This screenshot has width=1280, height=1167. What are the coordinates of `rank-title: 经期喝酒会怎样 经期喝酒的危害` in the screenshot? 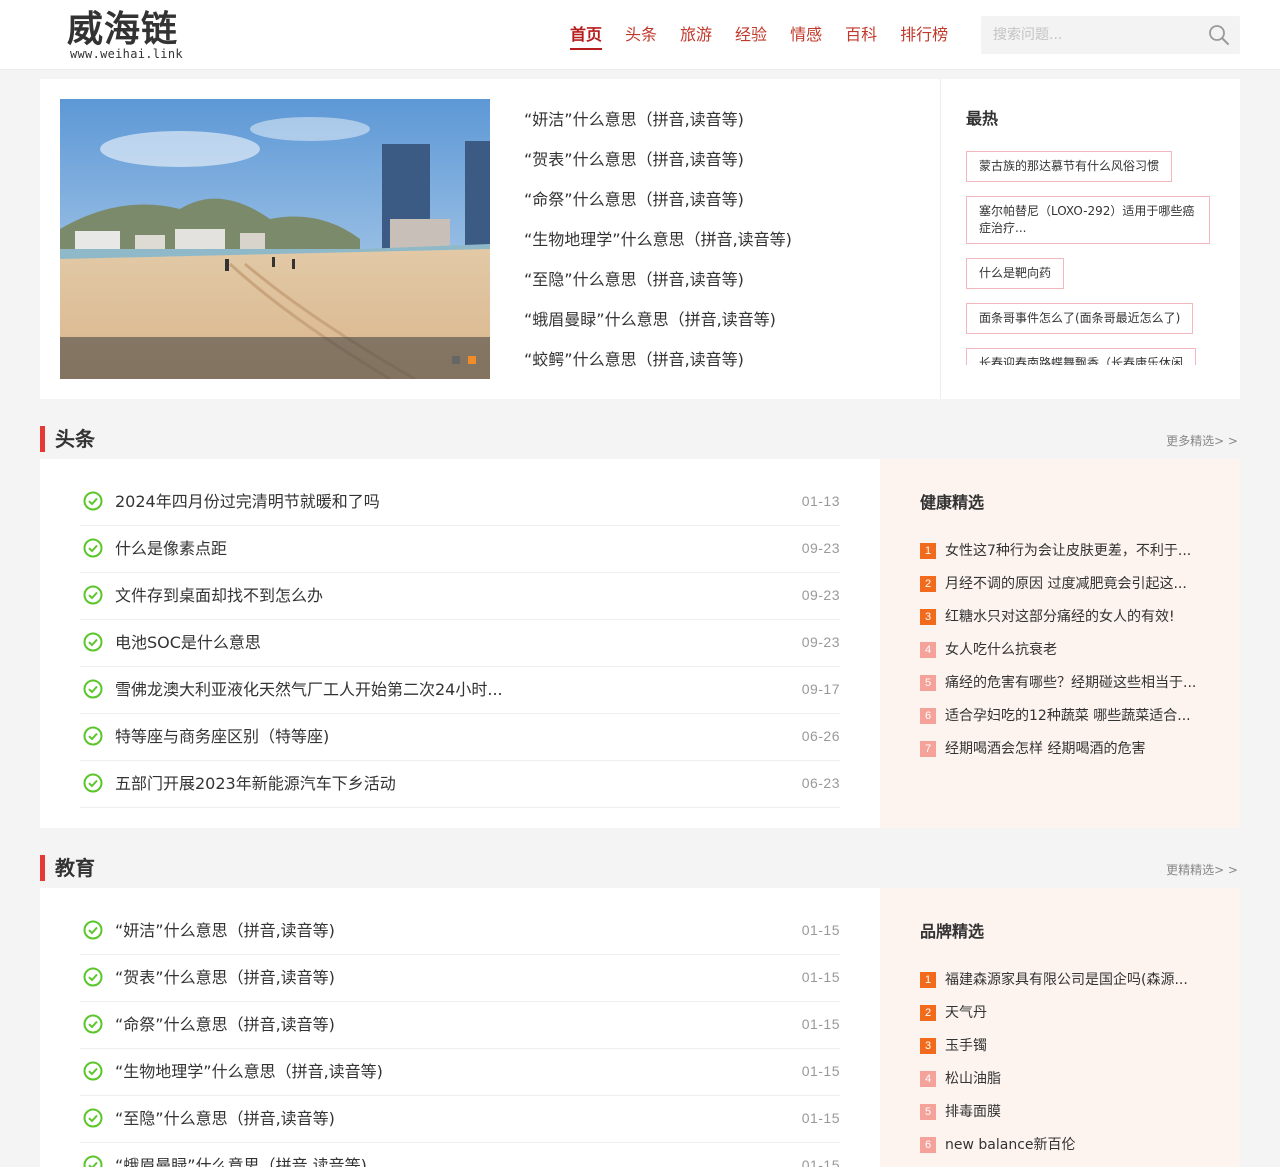 It's located at (1045, 749).